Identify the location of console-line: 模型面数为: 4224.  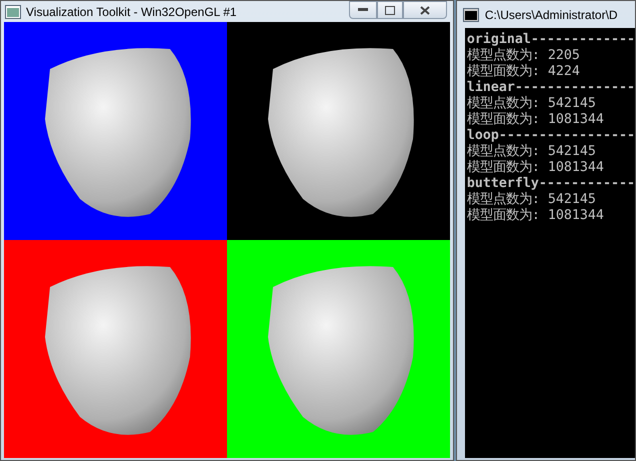
(523, 72).